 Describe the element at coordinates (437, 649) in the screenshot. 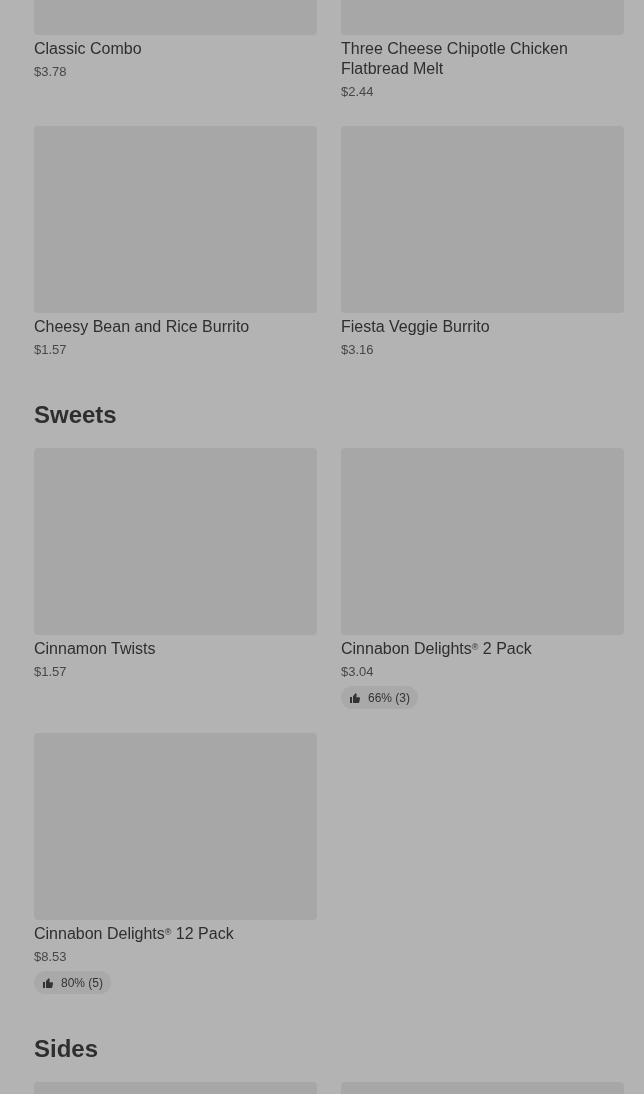

I see `item-name: Cinnabon Delights$^{®}$ 2 Pack` at that location.